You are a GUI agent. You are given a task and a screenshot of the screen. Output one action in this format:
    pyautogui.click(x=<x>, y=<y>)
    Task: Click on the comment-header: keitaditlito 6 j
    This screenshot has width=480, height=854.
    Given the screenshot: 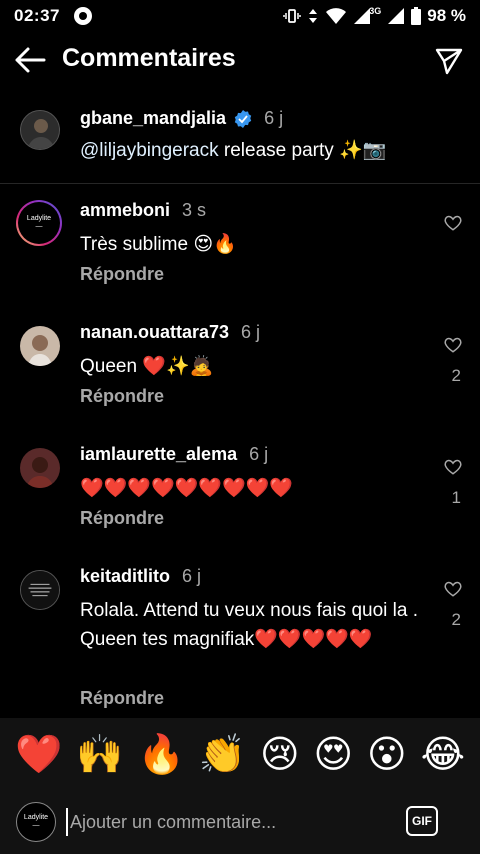 What is the action you would take?
    pyautogui.click(x=140, y=576)
    